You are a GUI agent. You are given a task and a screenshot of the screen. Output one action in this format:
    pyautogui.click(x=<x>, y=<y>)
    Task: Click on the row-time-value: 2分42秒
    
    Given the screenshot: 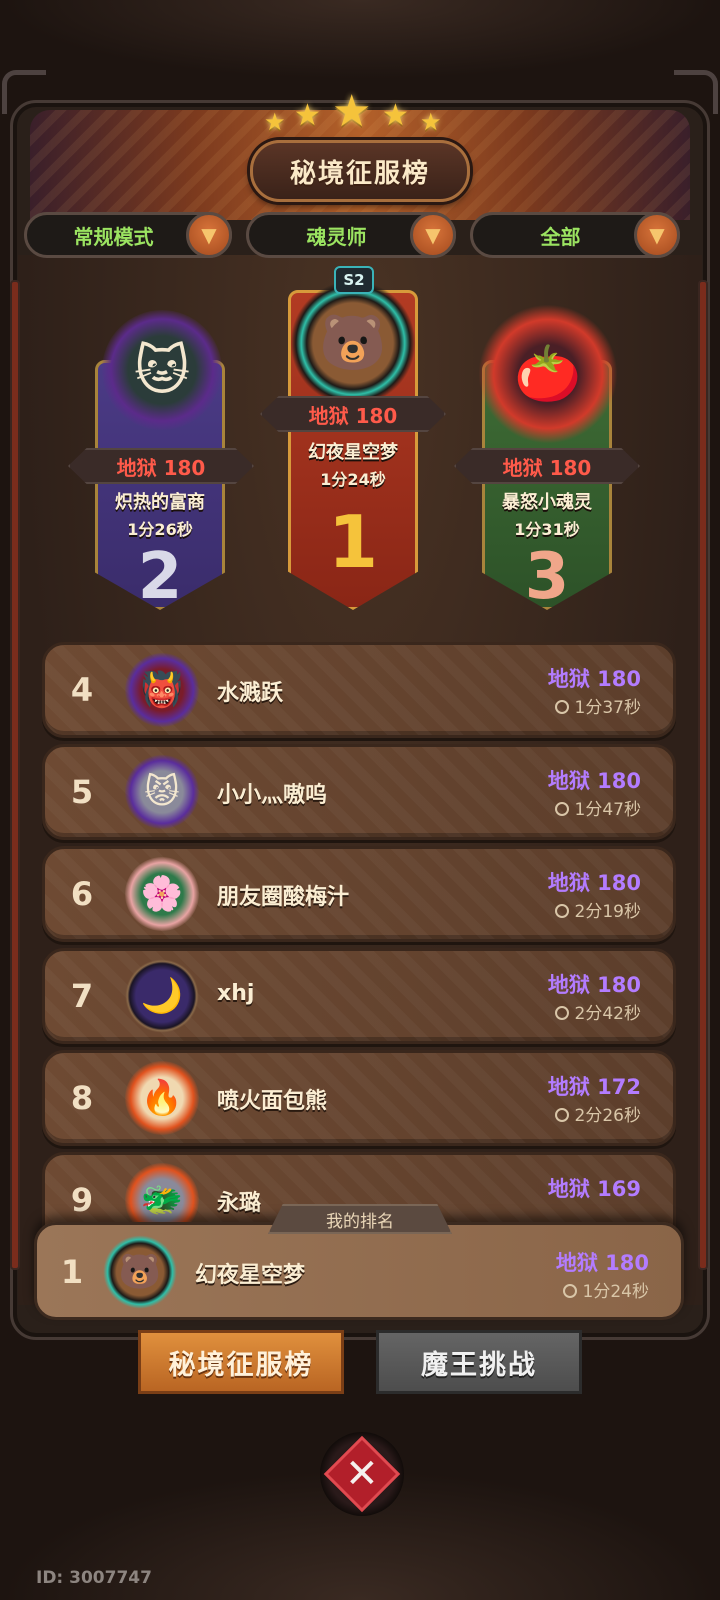 What is the action you would take?
    pyautogui.click(x=607, y=1014)
    